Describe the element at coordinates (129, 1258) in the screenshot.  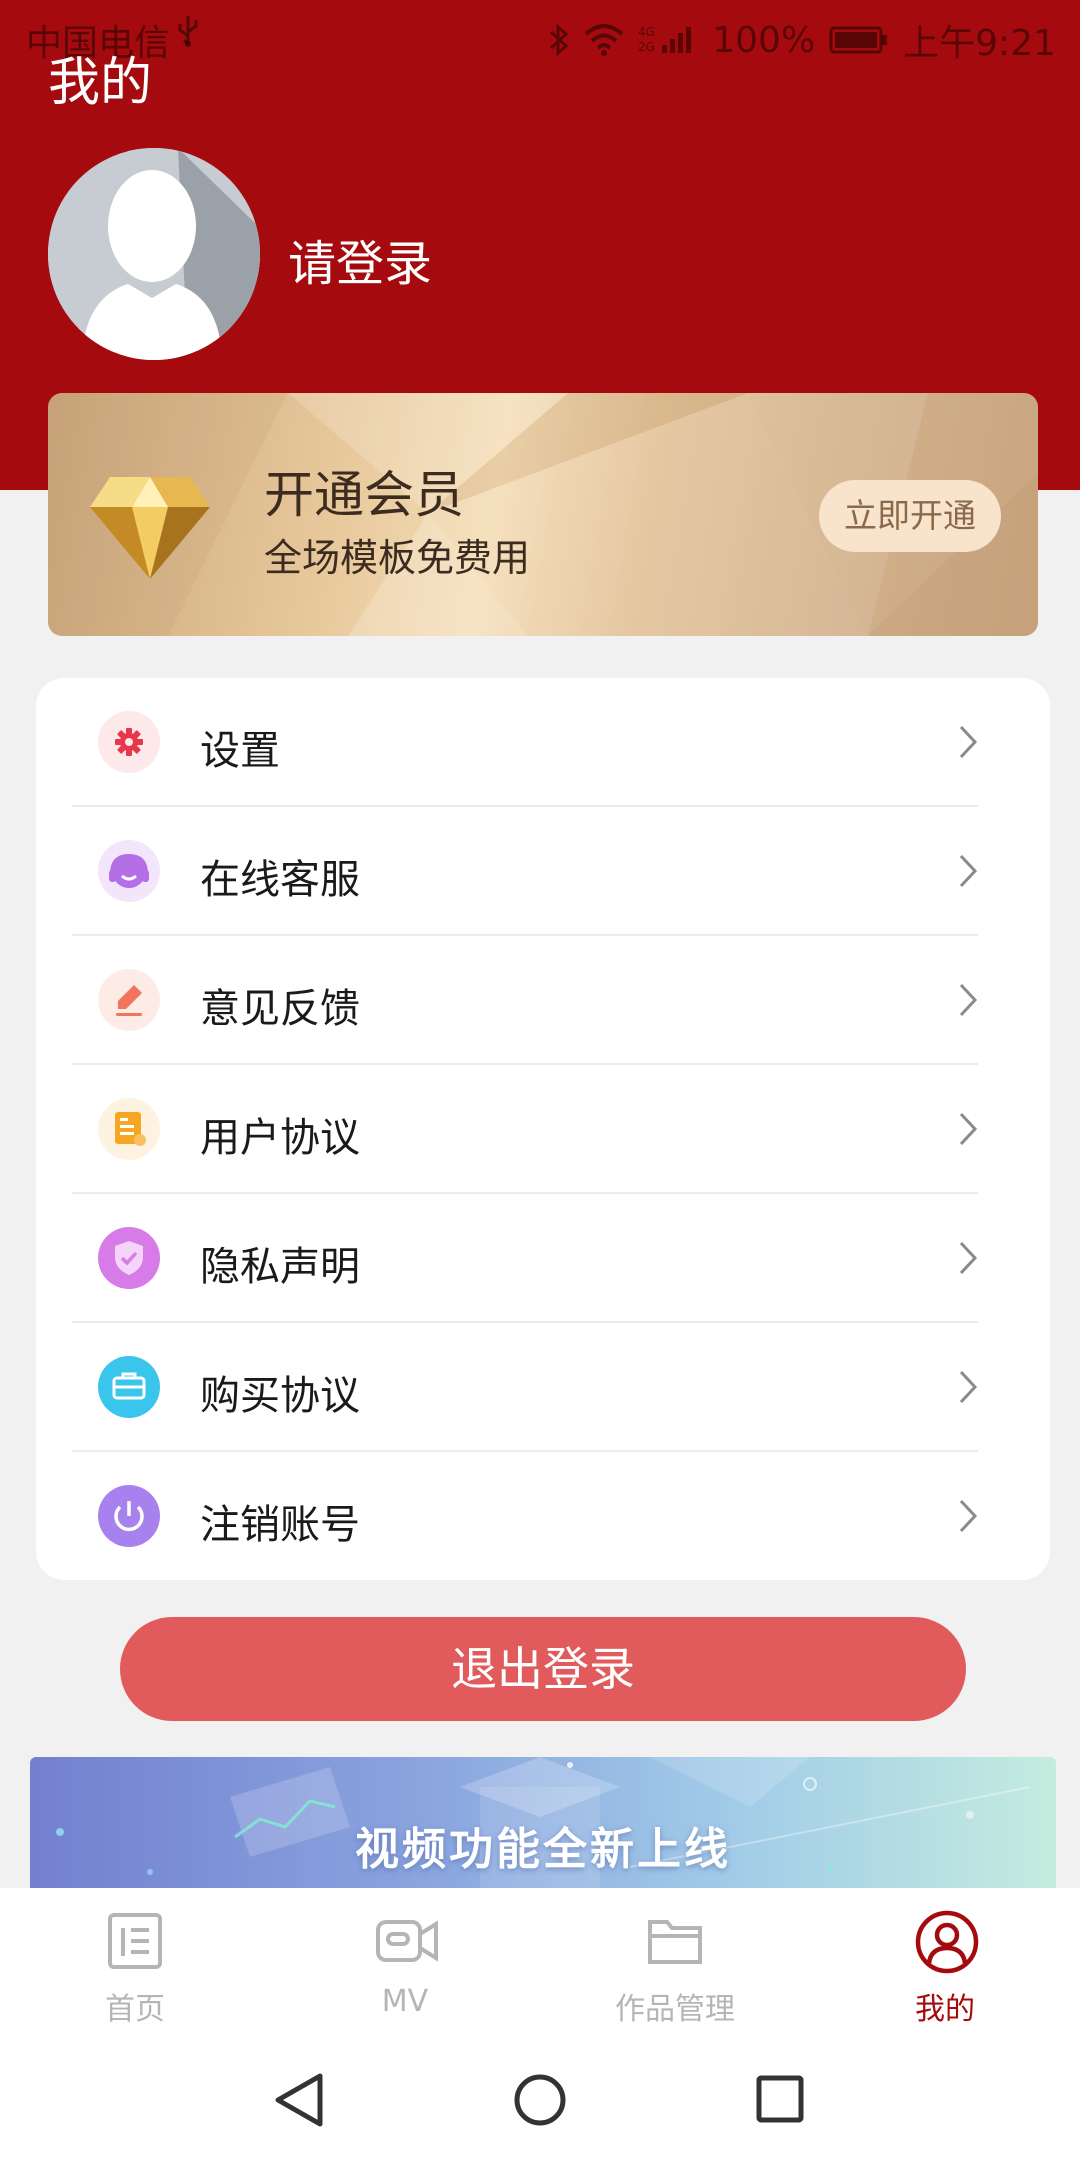
I see `shield-icon` at that location.